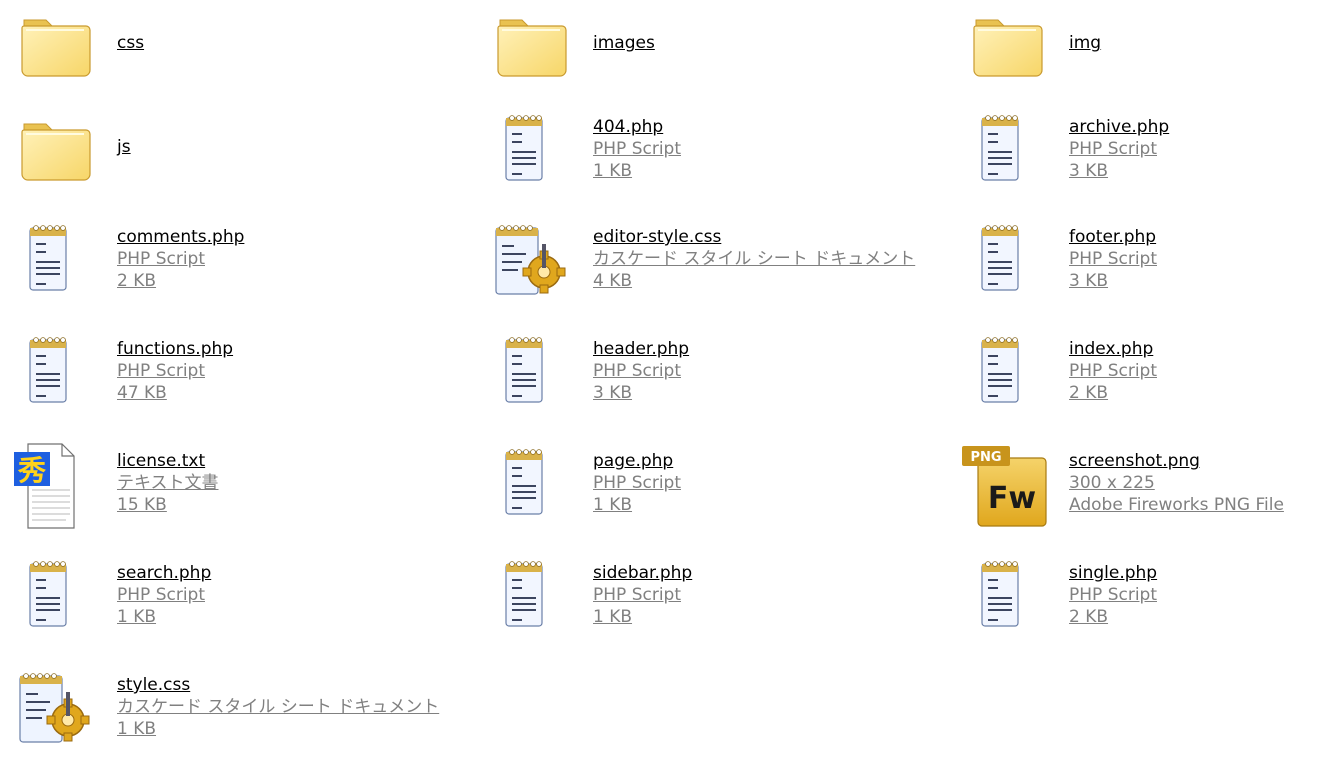  What do you see at coordinates (1134, 461) in the screenshot?
I see `file-name: screenshot.png` at bounding box center [1134, 461].